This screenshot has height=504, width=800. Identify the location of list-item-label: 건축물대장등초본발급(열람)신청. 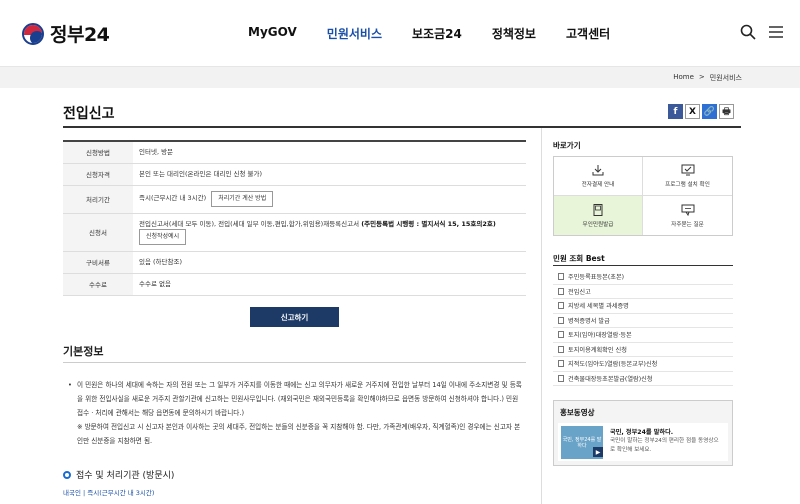
(610, 379).